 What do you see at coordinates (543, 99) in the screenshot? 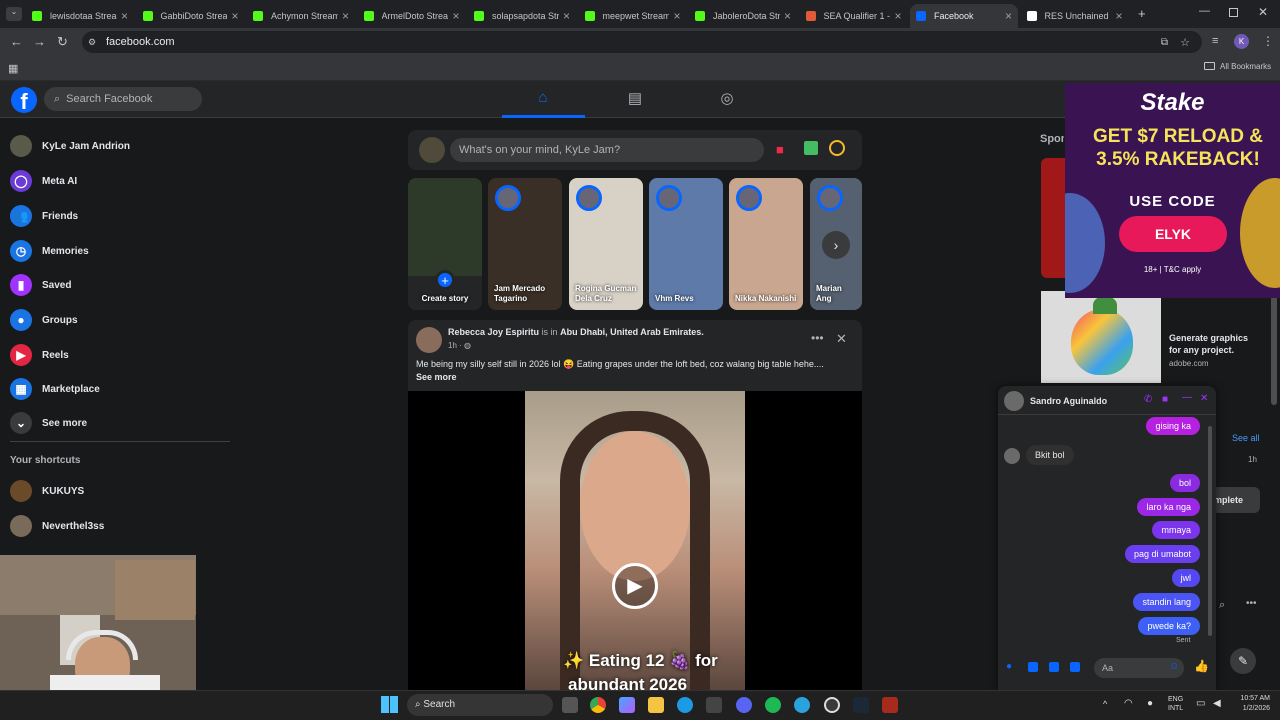
I see `home-icon: ⌂` at bounding box center [543, 99].